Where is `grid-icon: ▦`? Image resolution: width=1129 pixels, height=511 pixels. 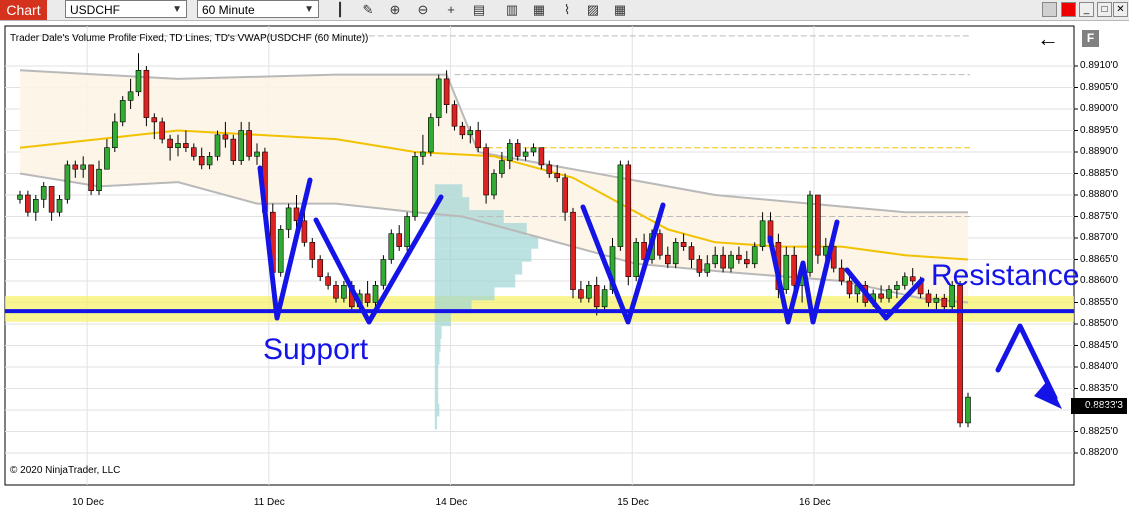
grid-icon: ▦ is located at coordinates (620, 10).